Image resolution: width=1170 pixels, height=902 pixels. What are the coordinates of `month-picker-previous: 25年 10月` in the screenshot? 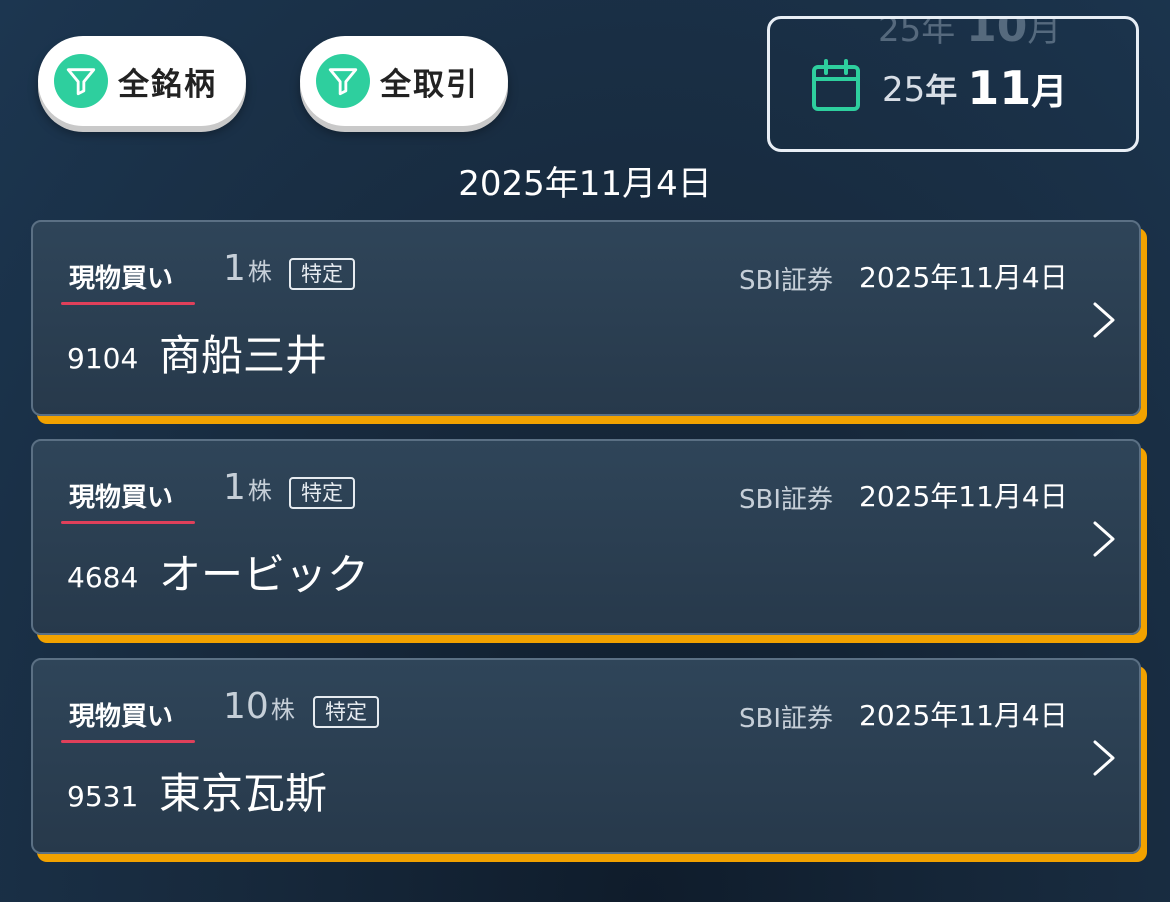 It's located at (970, 34).